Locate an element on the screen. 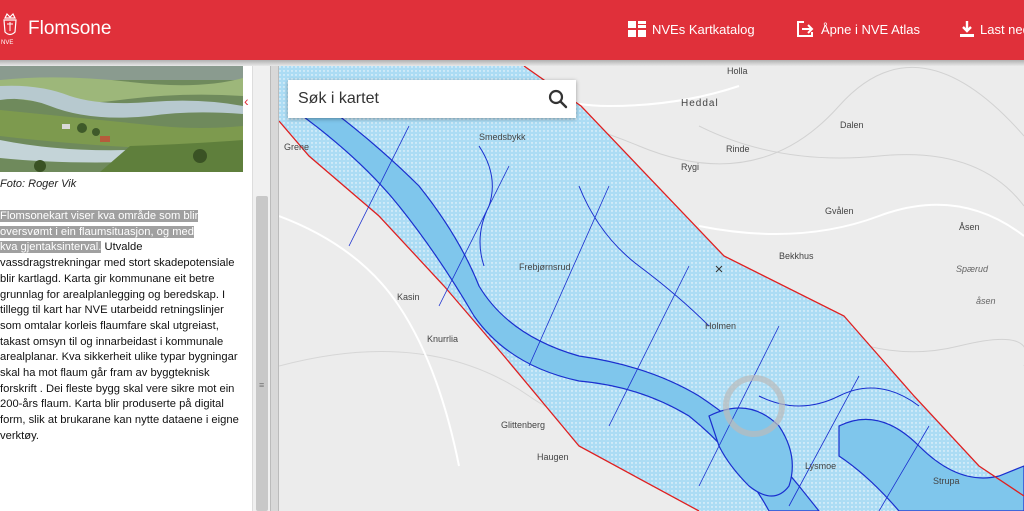  nav-download-label: Last ned is located at coordinates (1002, 29).